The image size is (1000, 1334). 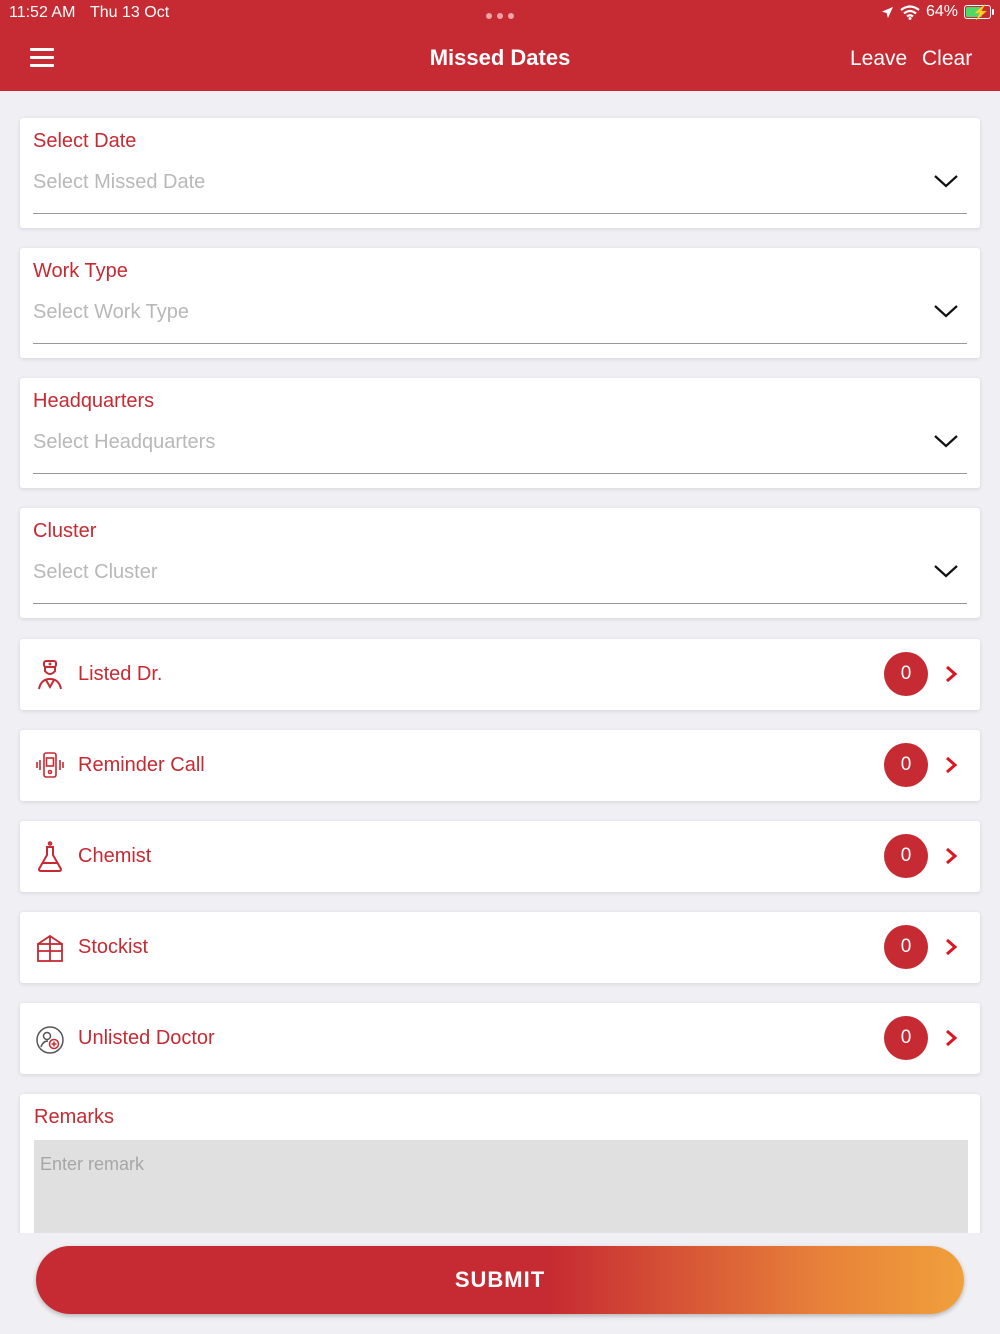 I want to click on remarks-label: Remarks, so click(x=74, y=1117).